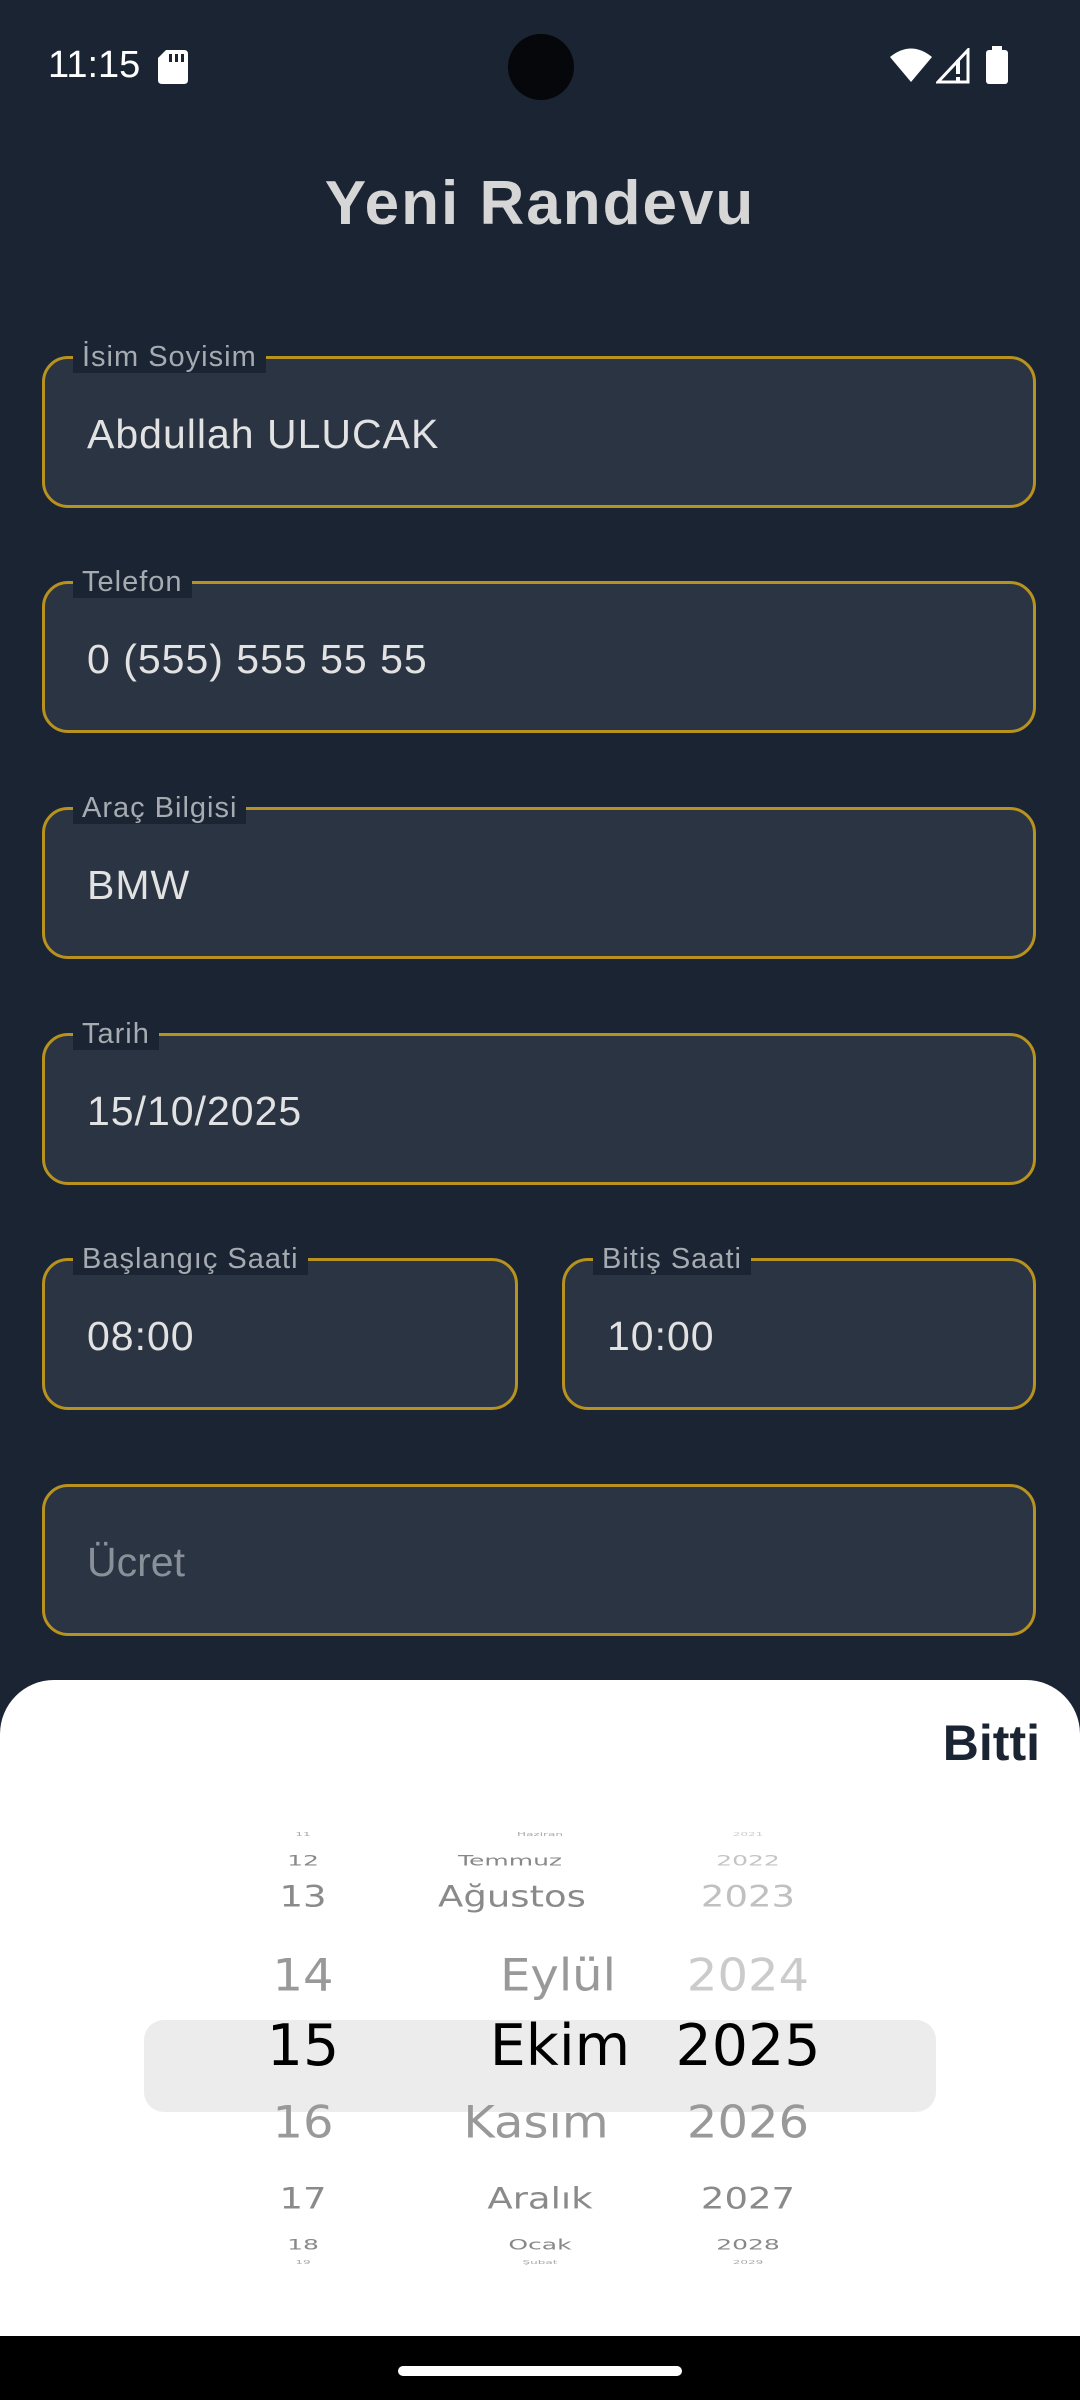 The height and width of the screenshot is (2400, 1080). Describe the element at coordinates (139, 885) in the screenshot. I see `vehicle-field-value: BMW` at that location.